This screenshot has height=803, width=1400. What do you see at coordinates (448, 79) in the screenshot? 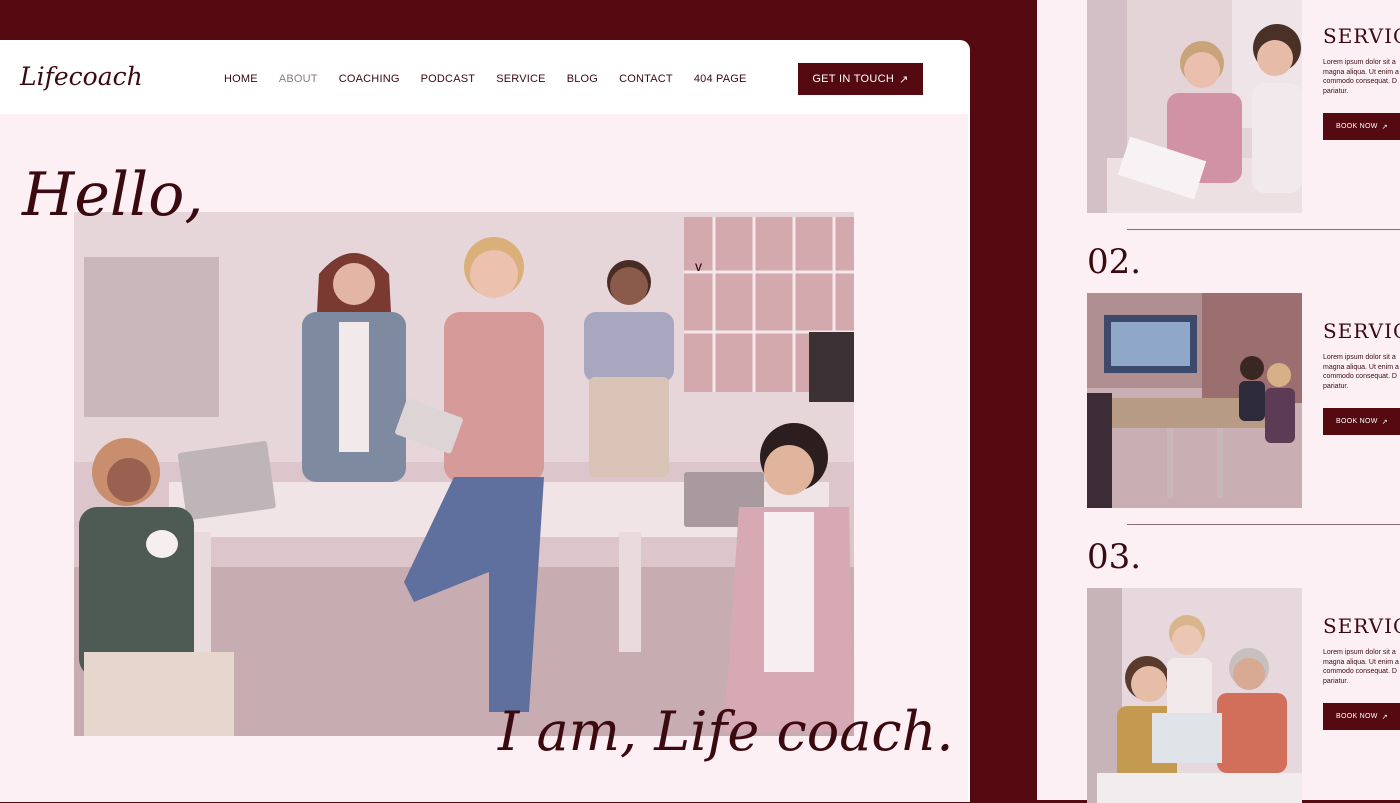
I see `nav-podcast: PODCAST` at bounding box center [448, 79].